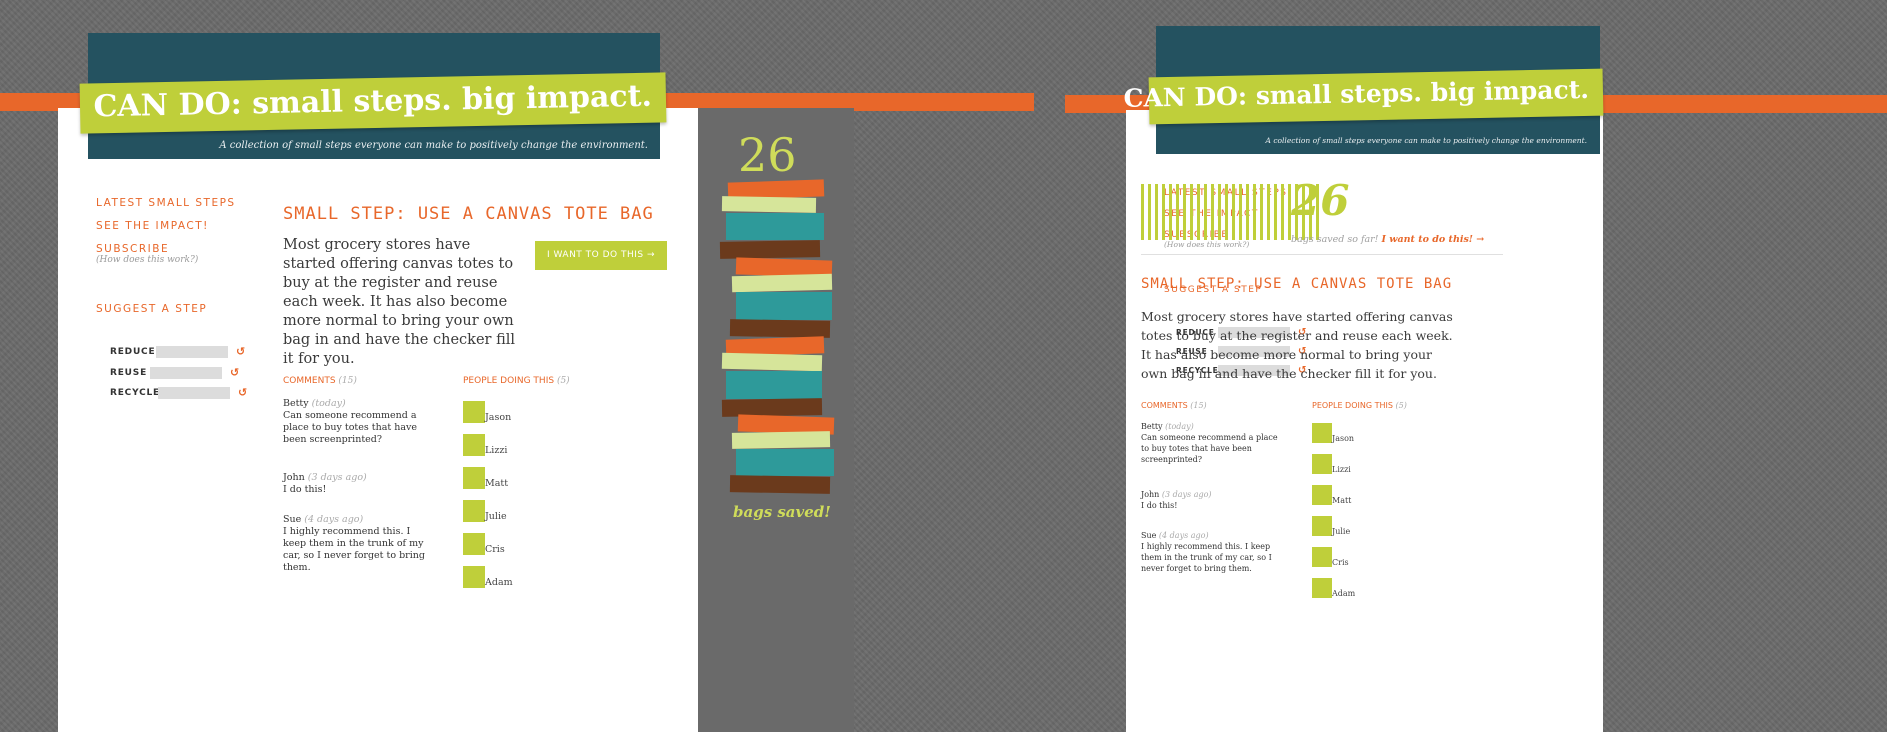 Image resolution: width=1887 pixels, height=732 pixels. Describe the element at coordinates (186, 372) in the screenshot. I see `suggest-reuse-input` at that location.